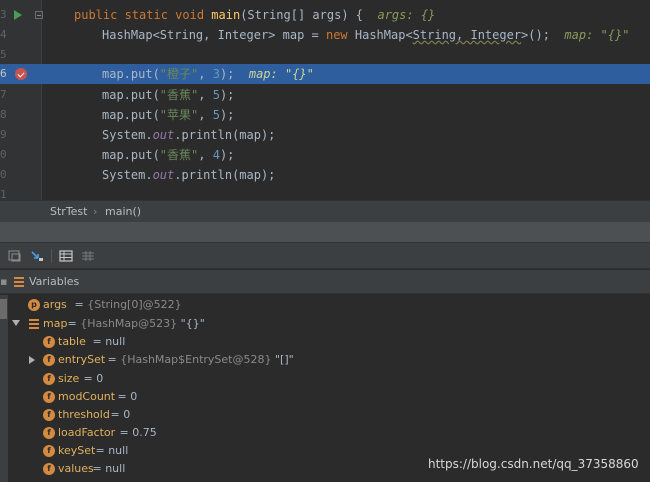  Describe the element at coordinates (21, 115) in the screenshot. I see `gutter-cell: 8` at that location.